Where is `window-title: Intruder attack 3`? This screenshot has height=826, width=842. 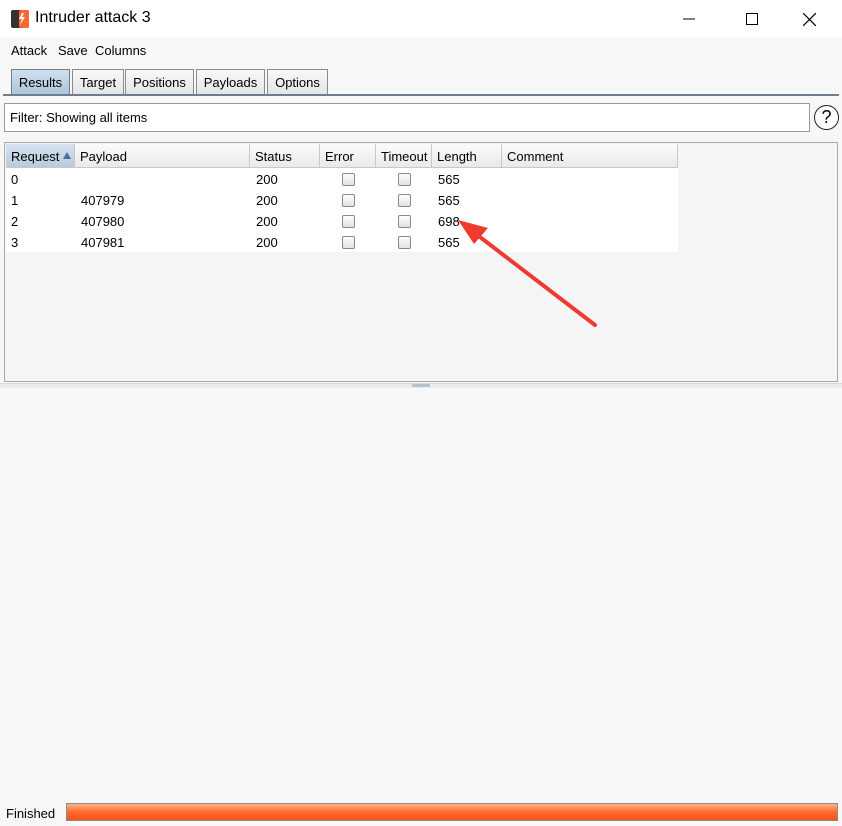
window-title: Intruder attack 3 is located at coordinates (93, 17).